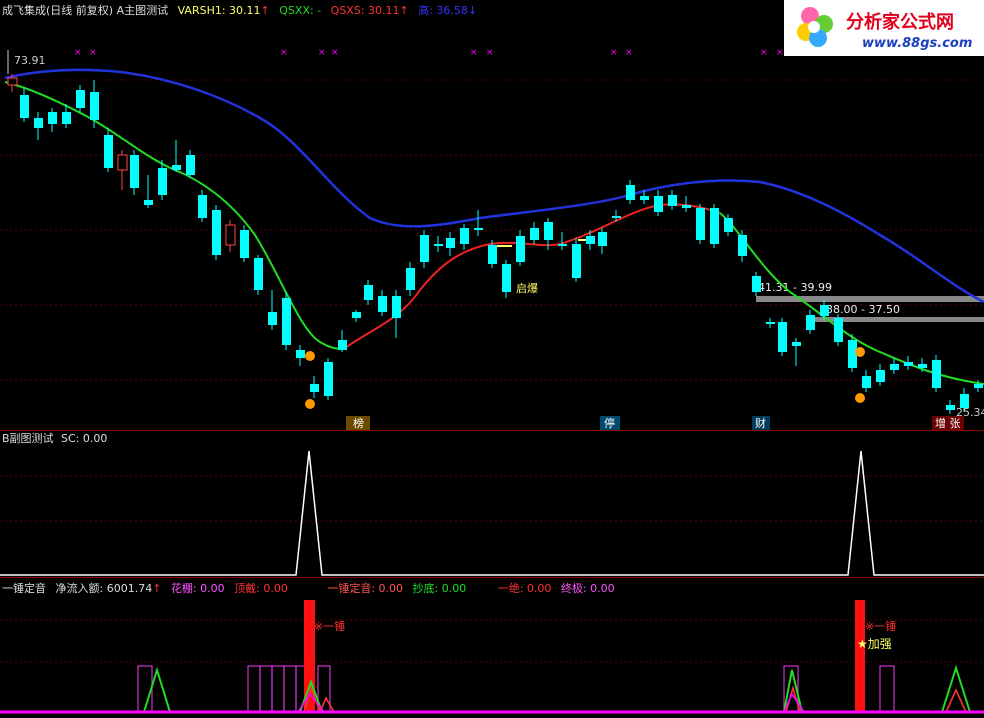 The image size is (984, 718). I want to click on site-logo: 分析家公式网 www.88gs.com, so click(884, 28).